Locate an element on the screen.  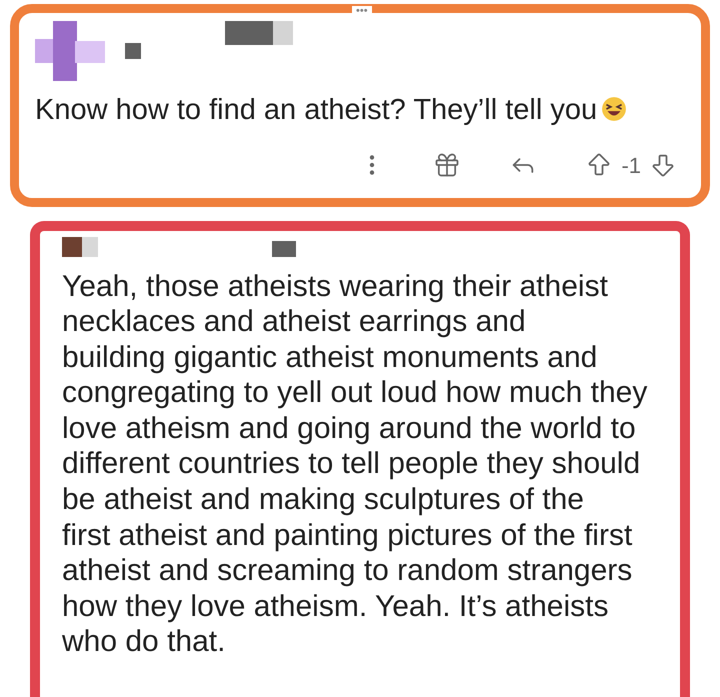
vote-score: -1 is located at coordinates (631, 166).